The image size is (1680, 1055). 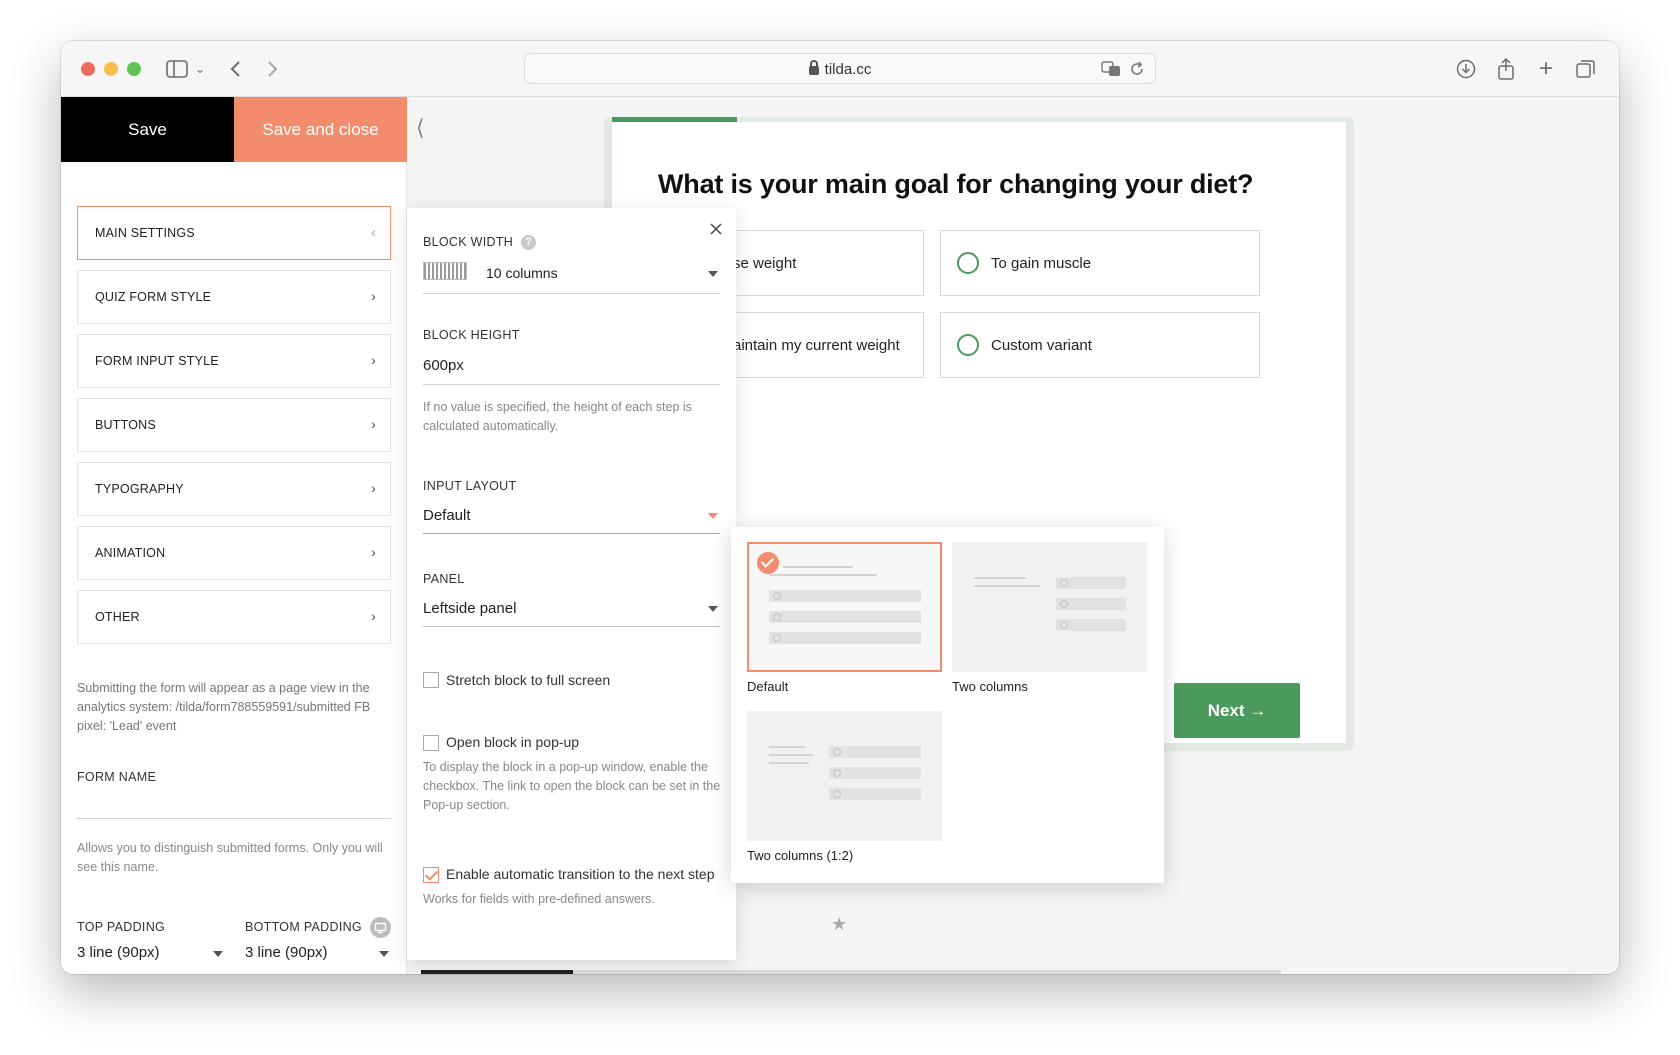 What do you see at coordinates (234, 553) in the screenshot?
I see `menu-animation: ANIMATION ›` at bounding box center [234, 553].